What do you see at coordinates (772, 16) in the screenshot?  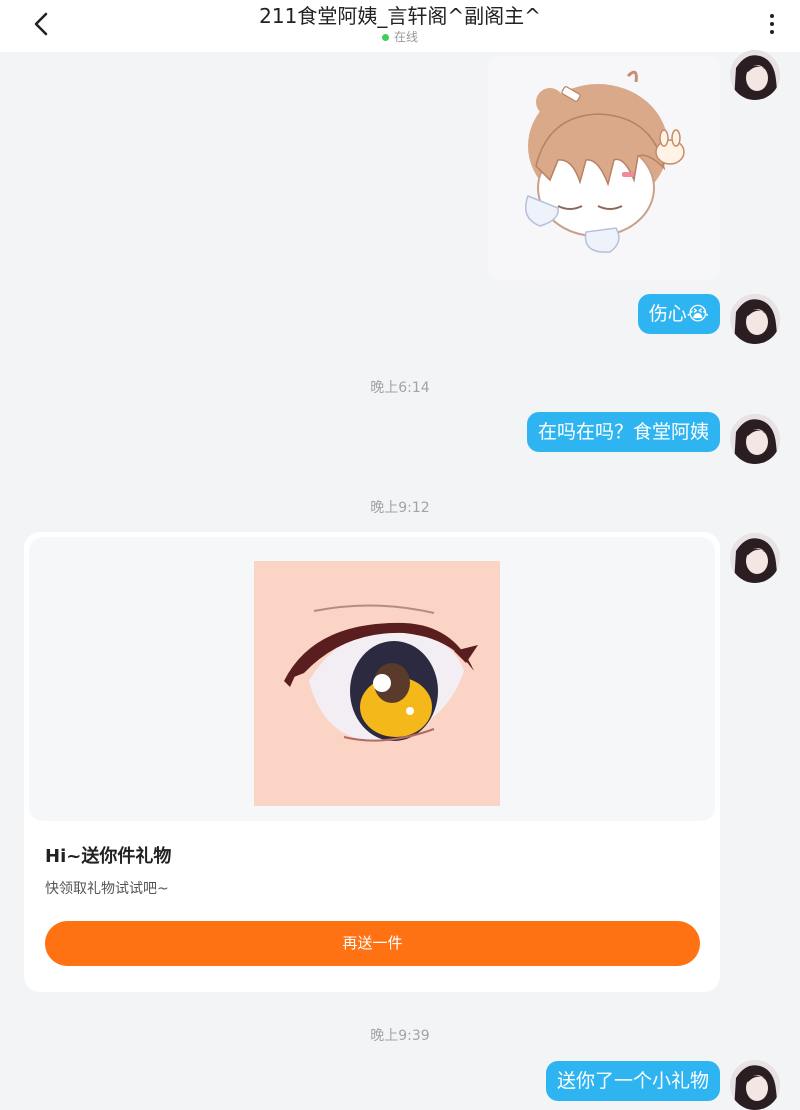 I see `more-vertical-icon` at bounding box center [772, 16].